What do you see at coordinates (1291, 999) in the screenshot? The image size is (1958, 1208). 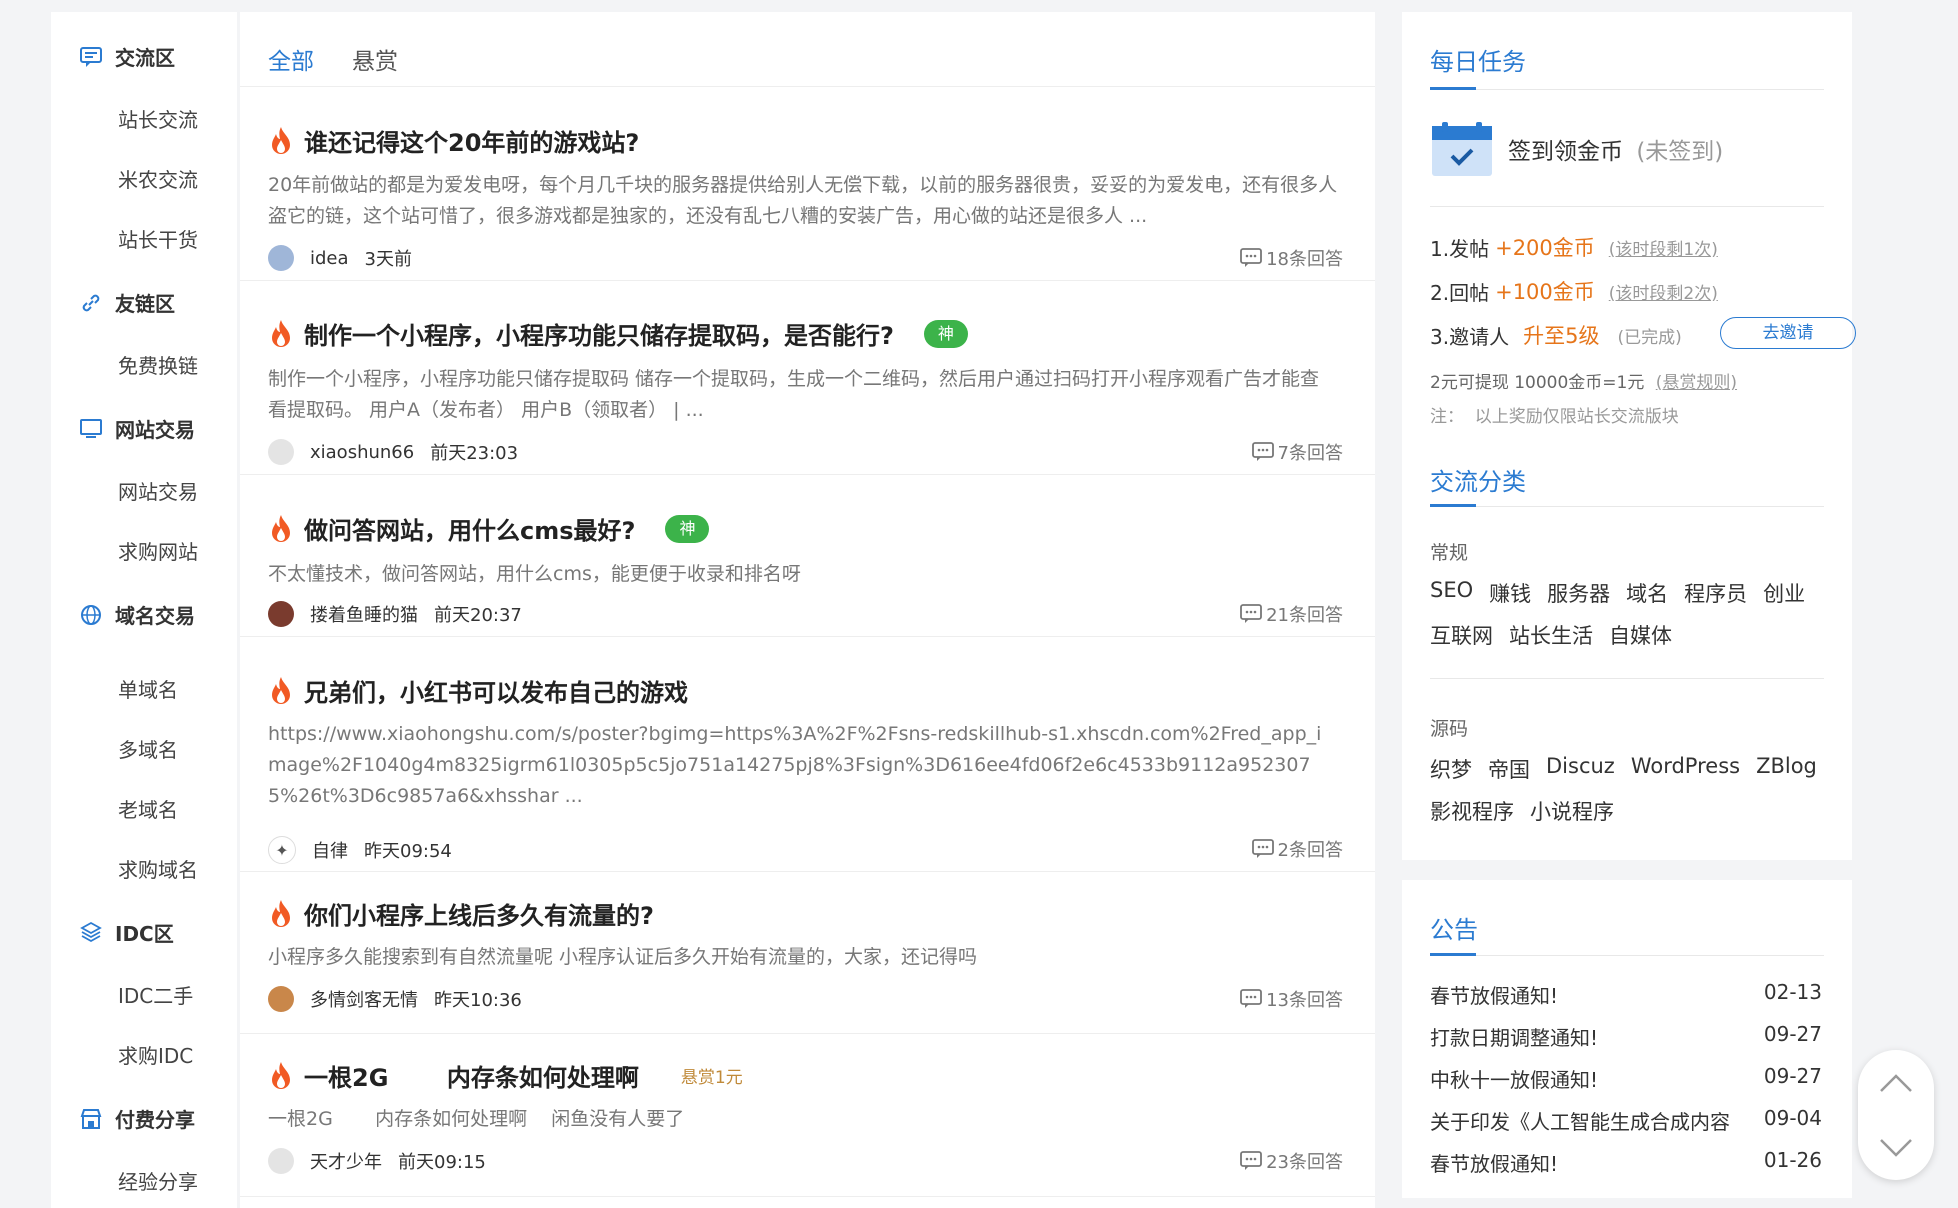 I see `reply-count: 13条回答` at bounding box center [1291, 999].